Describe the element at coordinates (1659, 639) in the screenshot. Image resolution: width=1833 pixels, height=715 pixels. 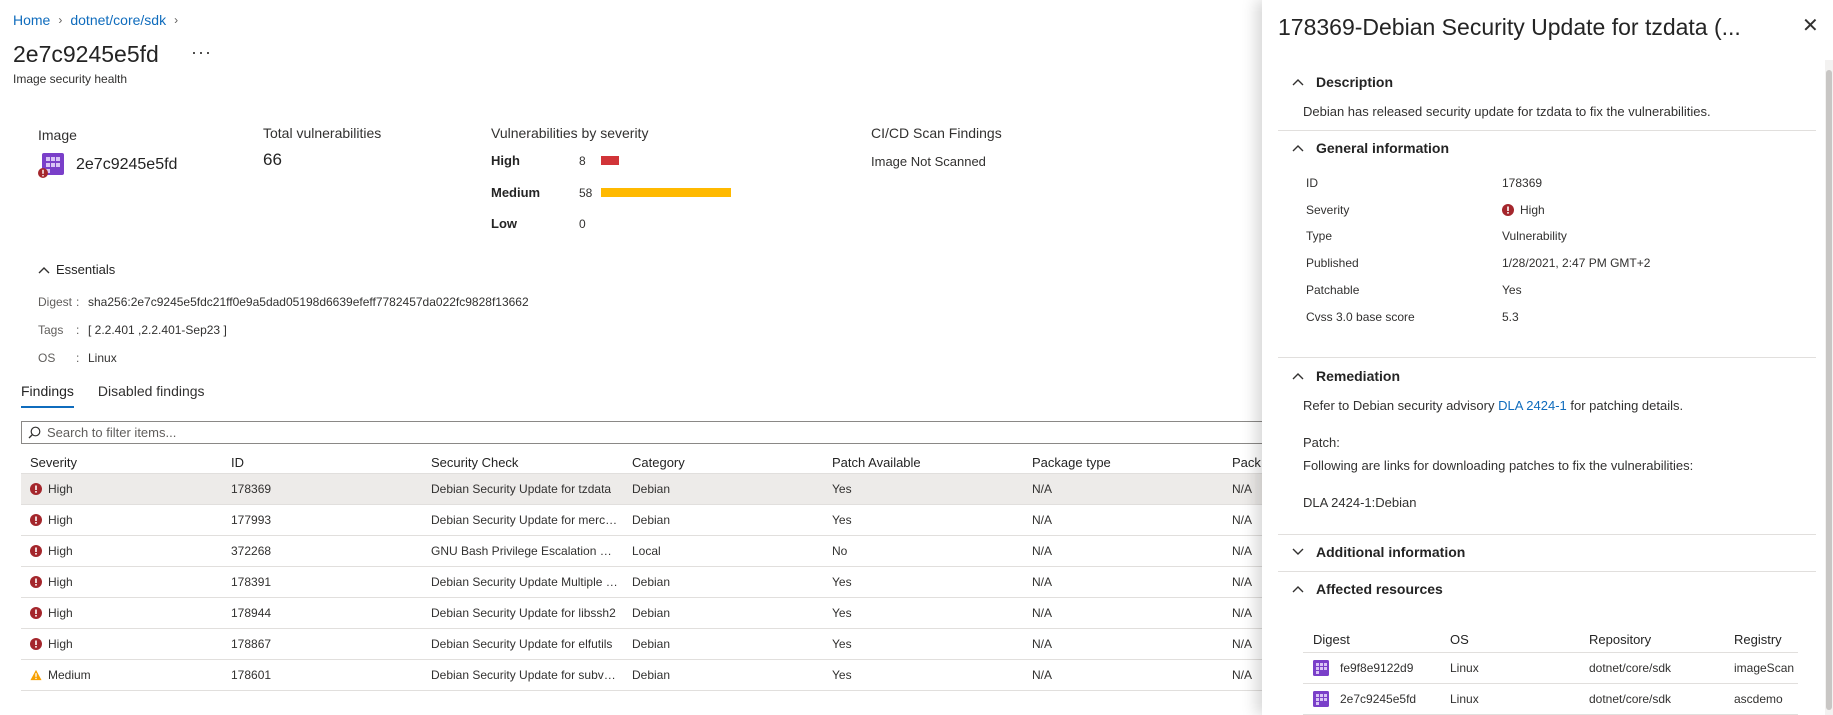
I see `column-header-repository: Repository` at that location.